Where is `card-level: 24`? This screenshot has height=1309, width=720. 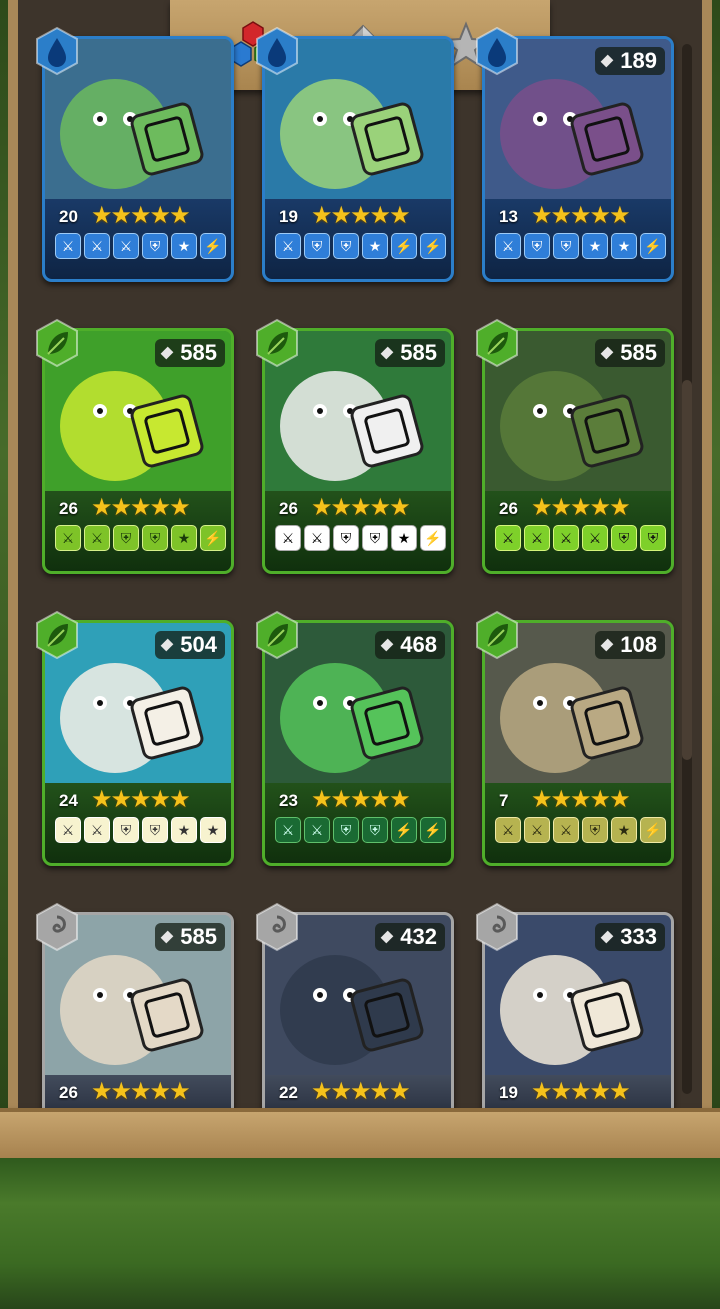
card-level: 24 is located at coordinates (68, 800).